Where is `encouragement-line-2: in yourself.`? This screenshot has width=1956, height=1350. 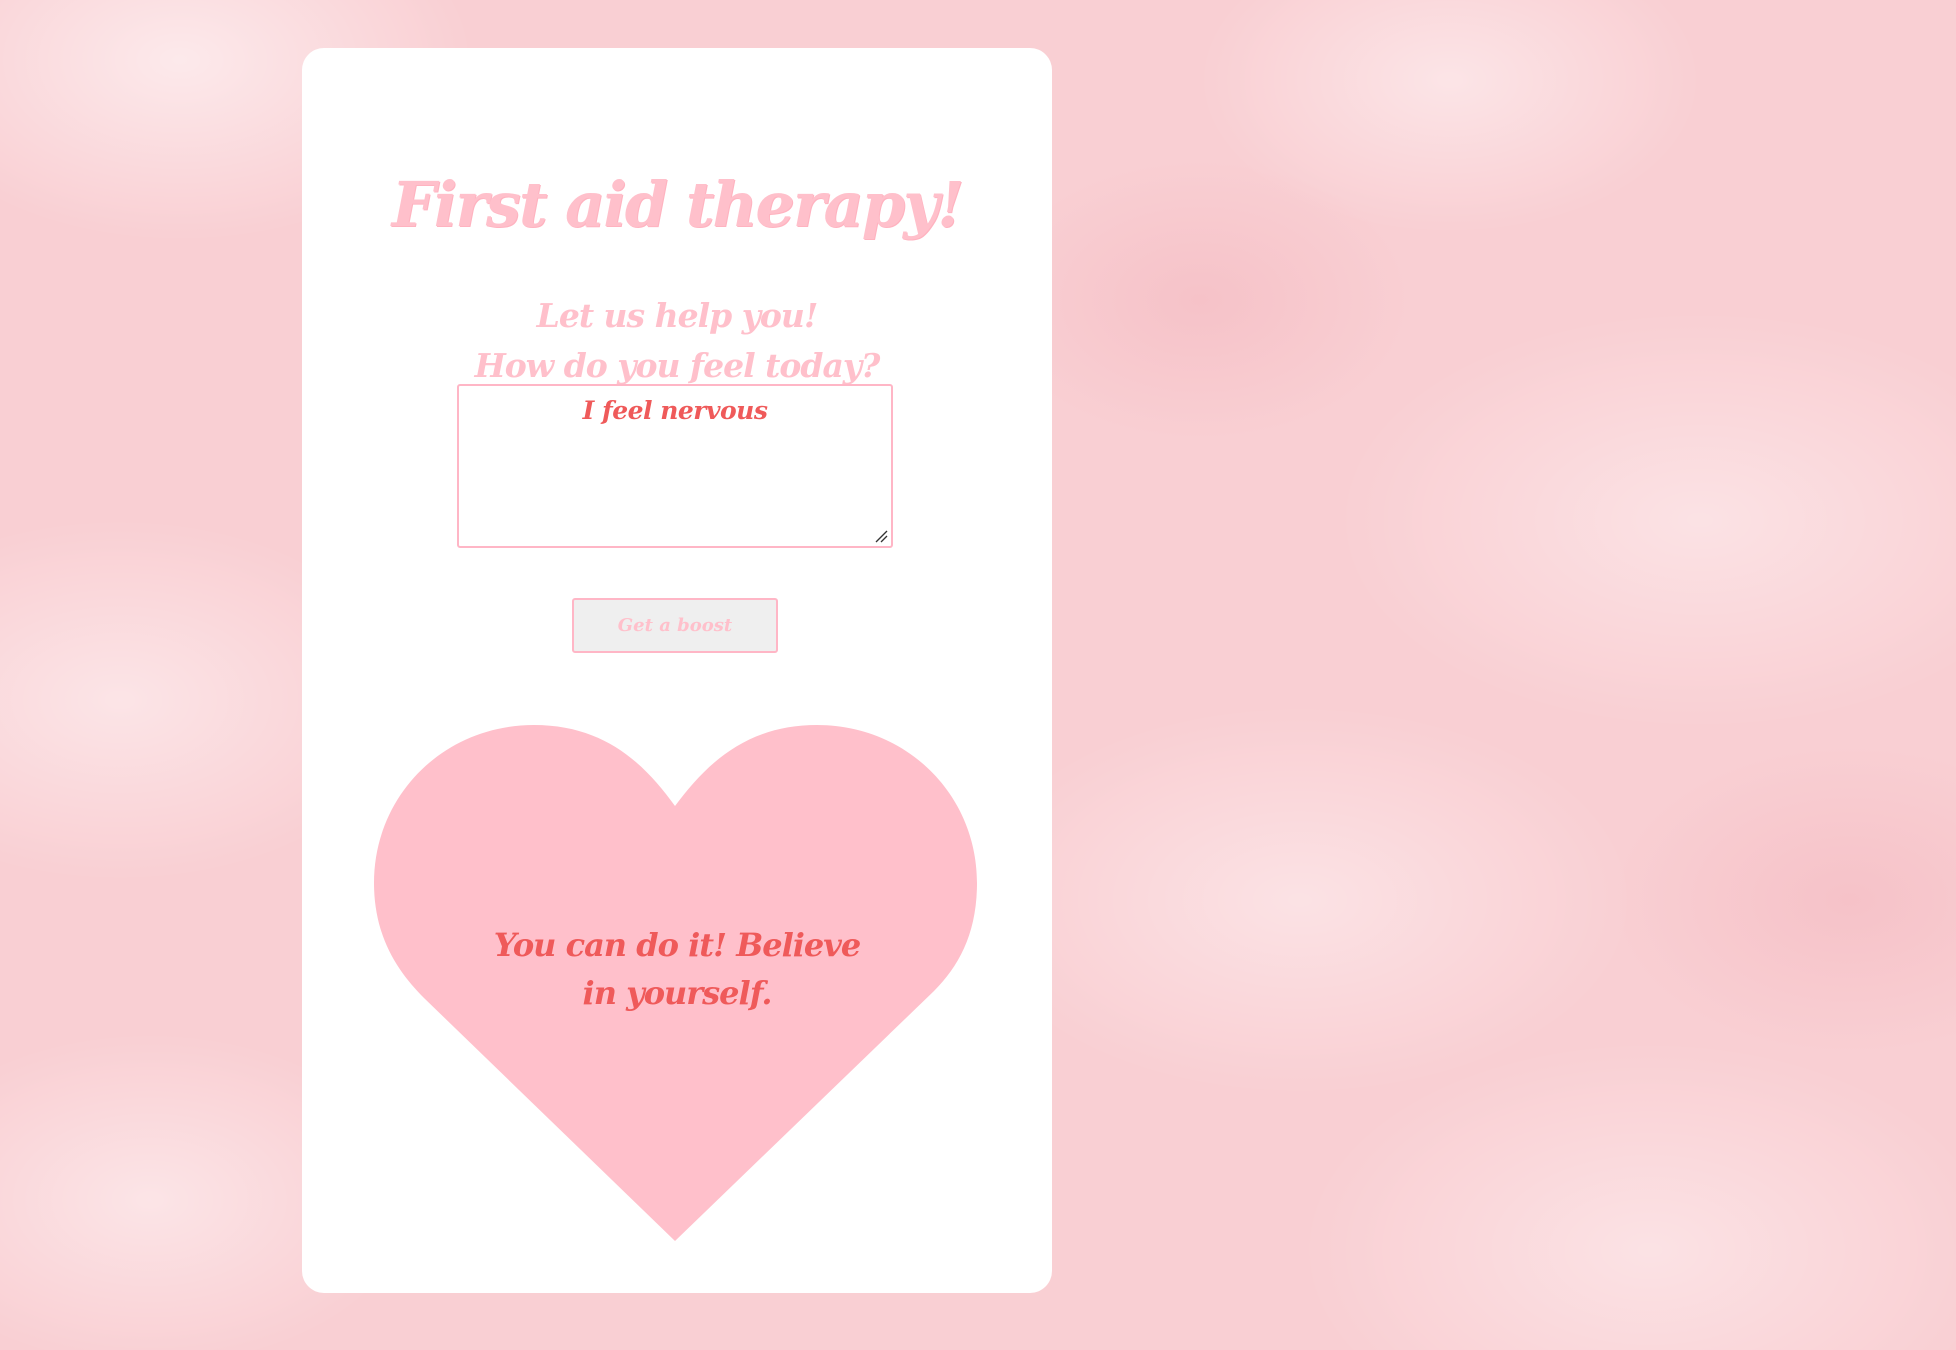
encouragement-line-2: in yourself. is located at coordinates (677, 993).